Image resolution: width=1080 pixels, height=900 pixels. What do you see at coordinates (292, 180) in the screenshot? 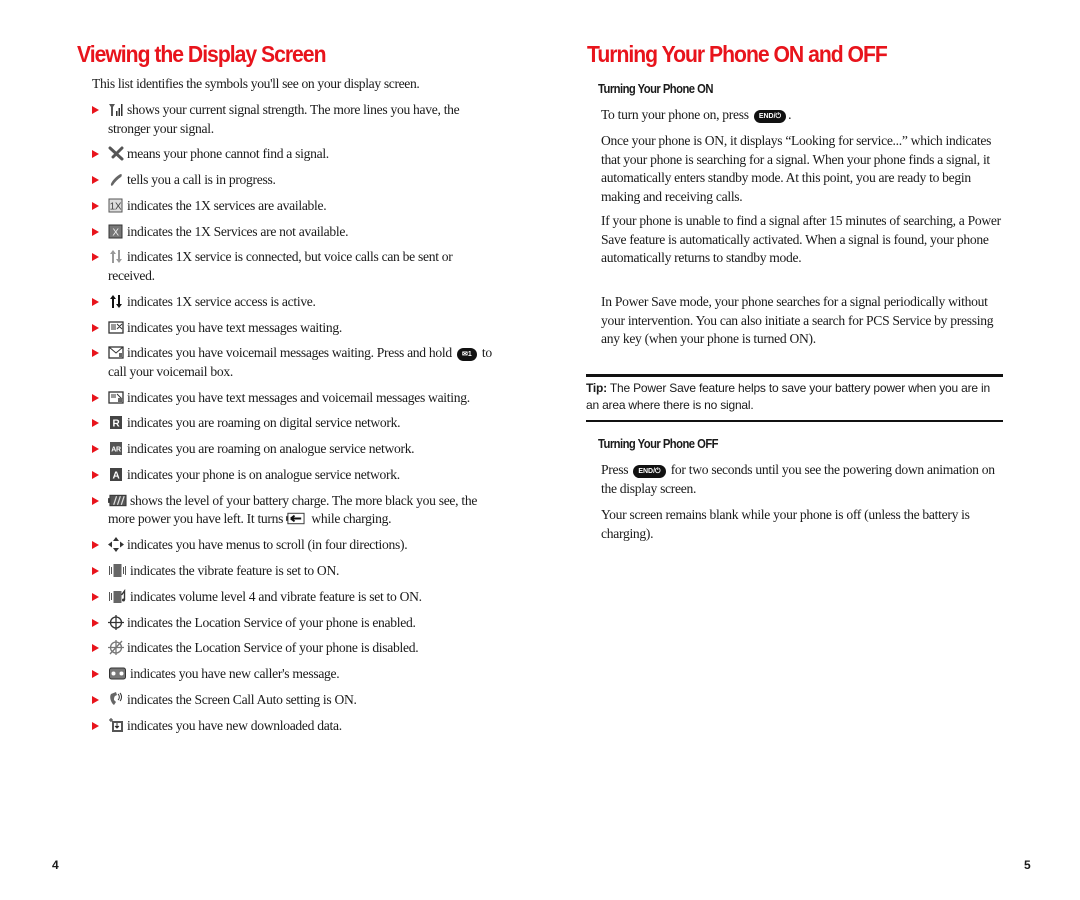
I see `symbol-list-item: tells you a call is in progress.` at bounding box center [292, 180].